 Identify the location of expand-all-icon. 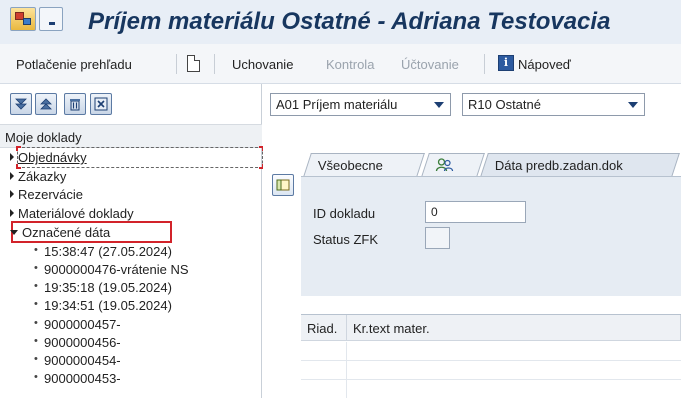
(21, 104).